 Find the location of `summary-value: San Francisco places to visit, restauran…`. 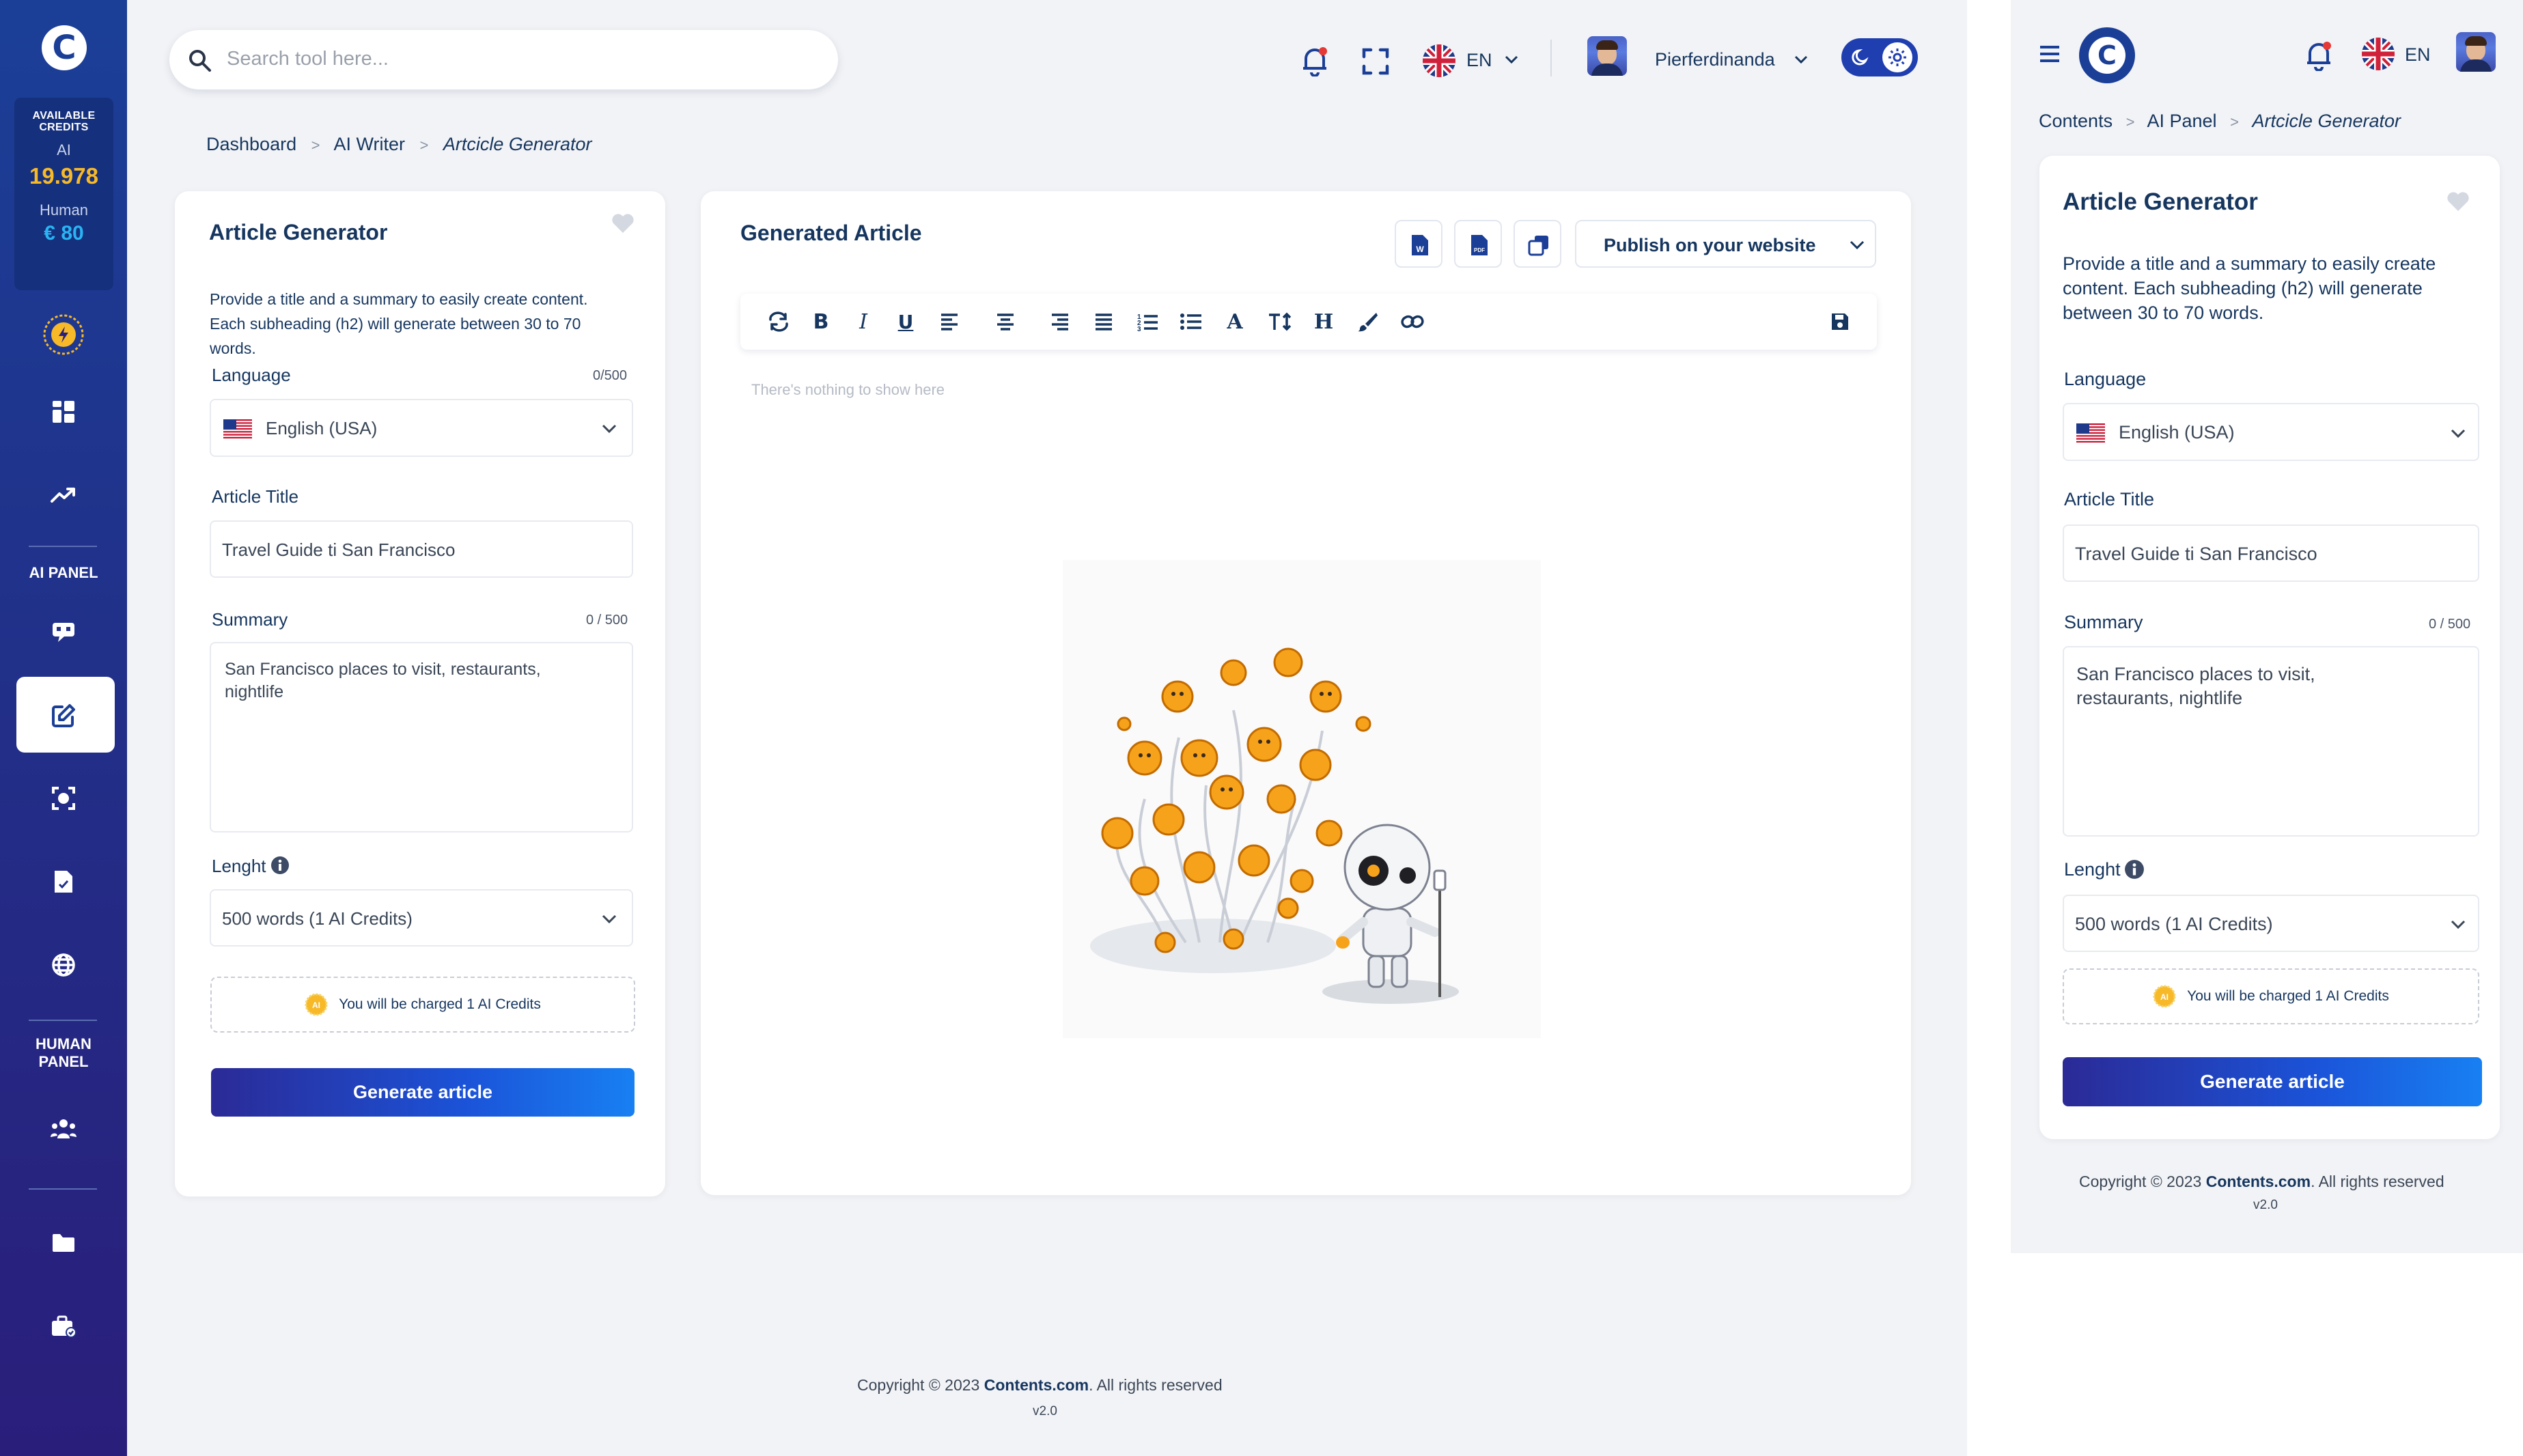

summary-value: San Francisco places to visit, restauran… is located at coordinates (383, 680).